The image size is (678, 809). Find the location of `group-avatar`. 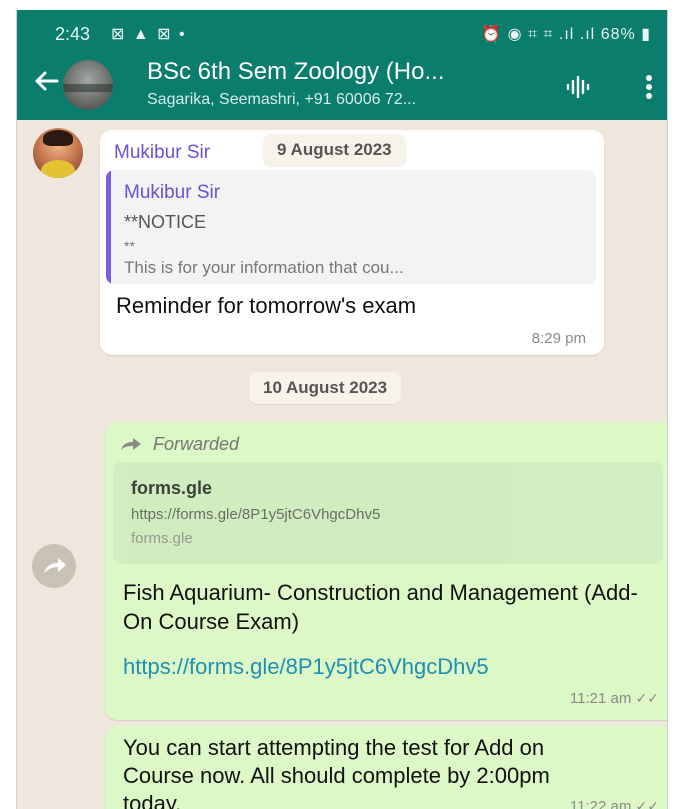

group-avatar is located at coordinates (88, 85).